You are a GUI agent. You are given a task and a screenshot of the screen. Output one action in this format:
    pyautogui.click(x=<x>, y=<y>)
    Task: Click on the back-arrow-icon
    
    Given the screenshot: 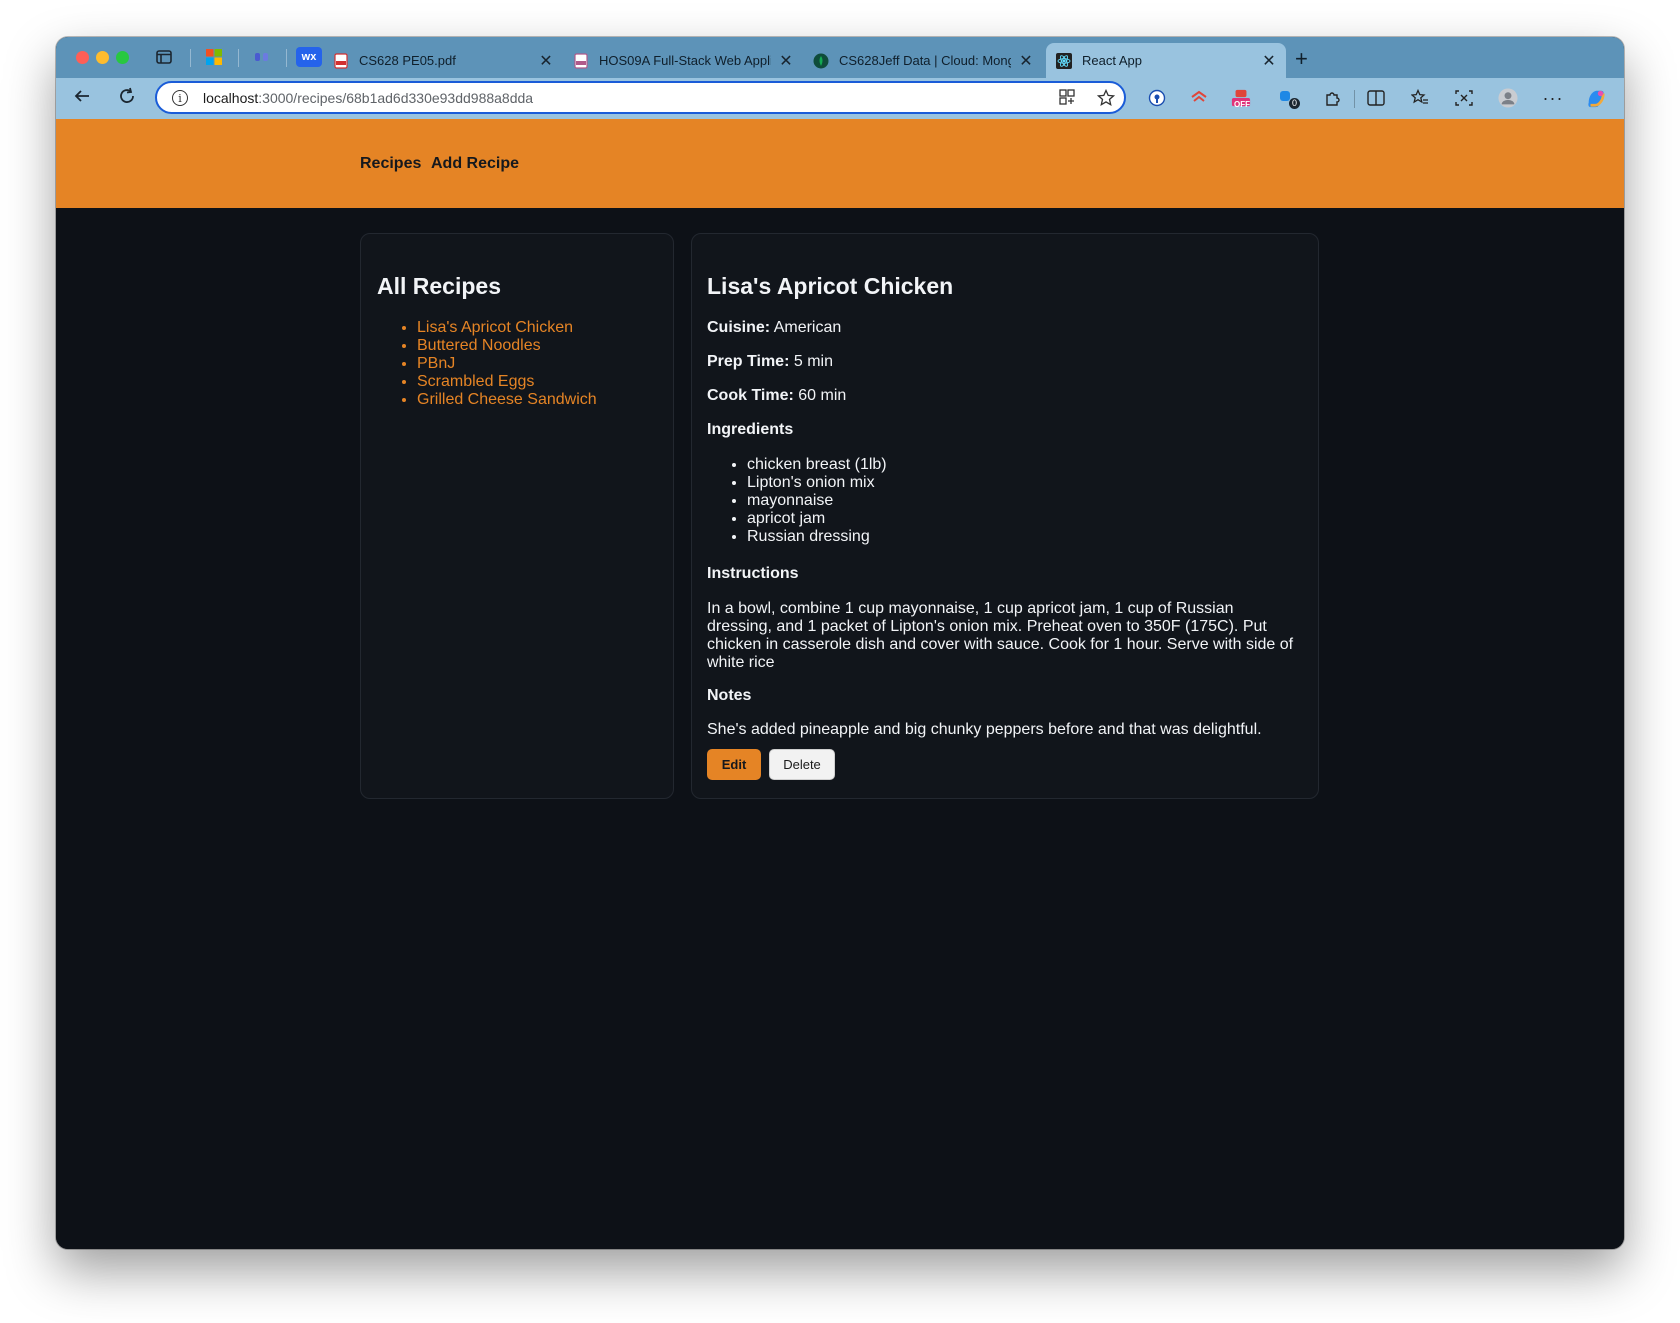 What is the action you would take?
    pyautogui.click(x=82, y=99)
    